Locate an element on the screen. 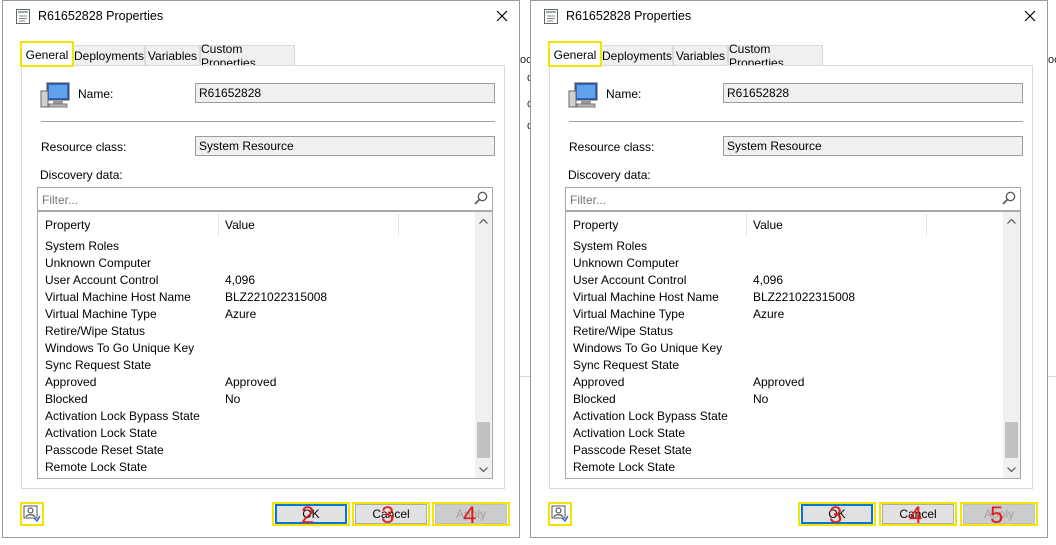  property-cell: Virtual Machine Host Name is located at coordinates (118, 297).